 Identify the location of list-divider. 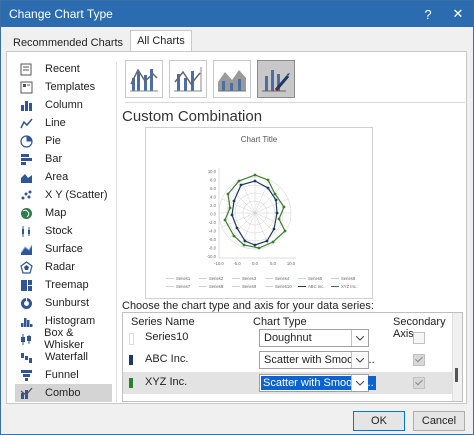
(116, 232).